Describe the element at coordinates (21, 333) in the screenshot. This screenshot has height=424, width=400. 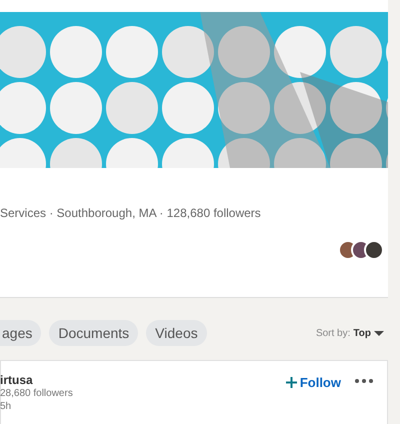
I see `filter-pill: ages` at that location.